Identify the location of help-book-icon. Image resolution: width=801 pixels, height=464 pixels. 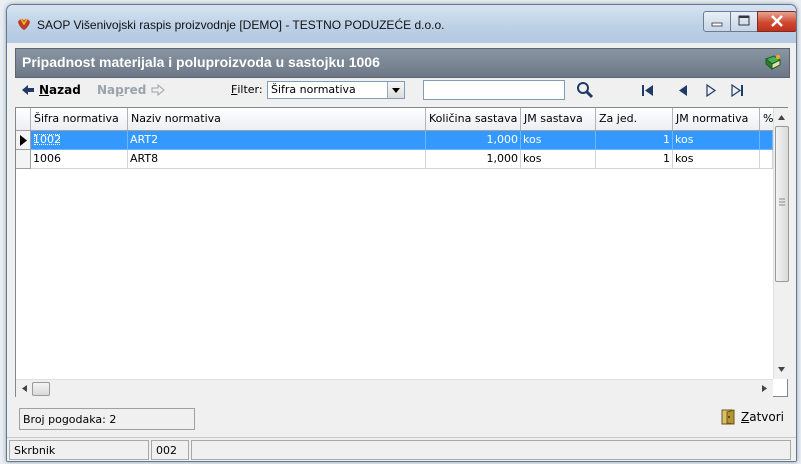
(773, 63).